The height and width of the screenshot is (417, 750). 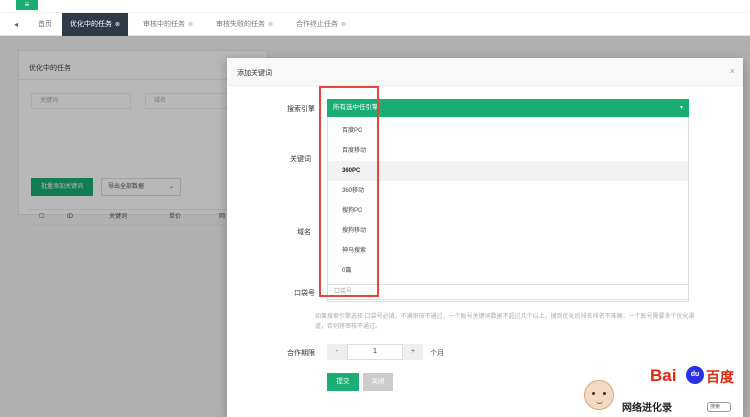 I want to click on baidu-logo-cn: 百度, so click(x=720, y=377).